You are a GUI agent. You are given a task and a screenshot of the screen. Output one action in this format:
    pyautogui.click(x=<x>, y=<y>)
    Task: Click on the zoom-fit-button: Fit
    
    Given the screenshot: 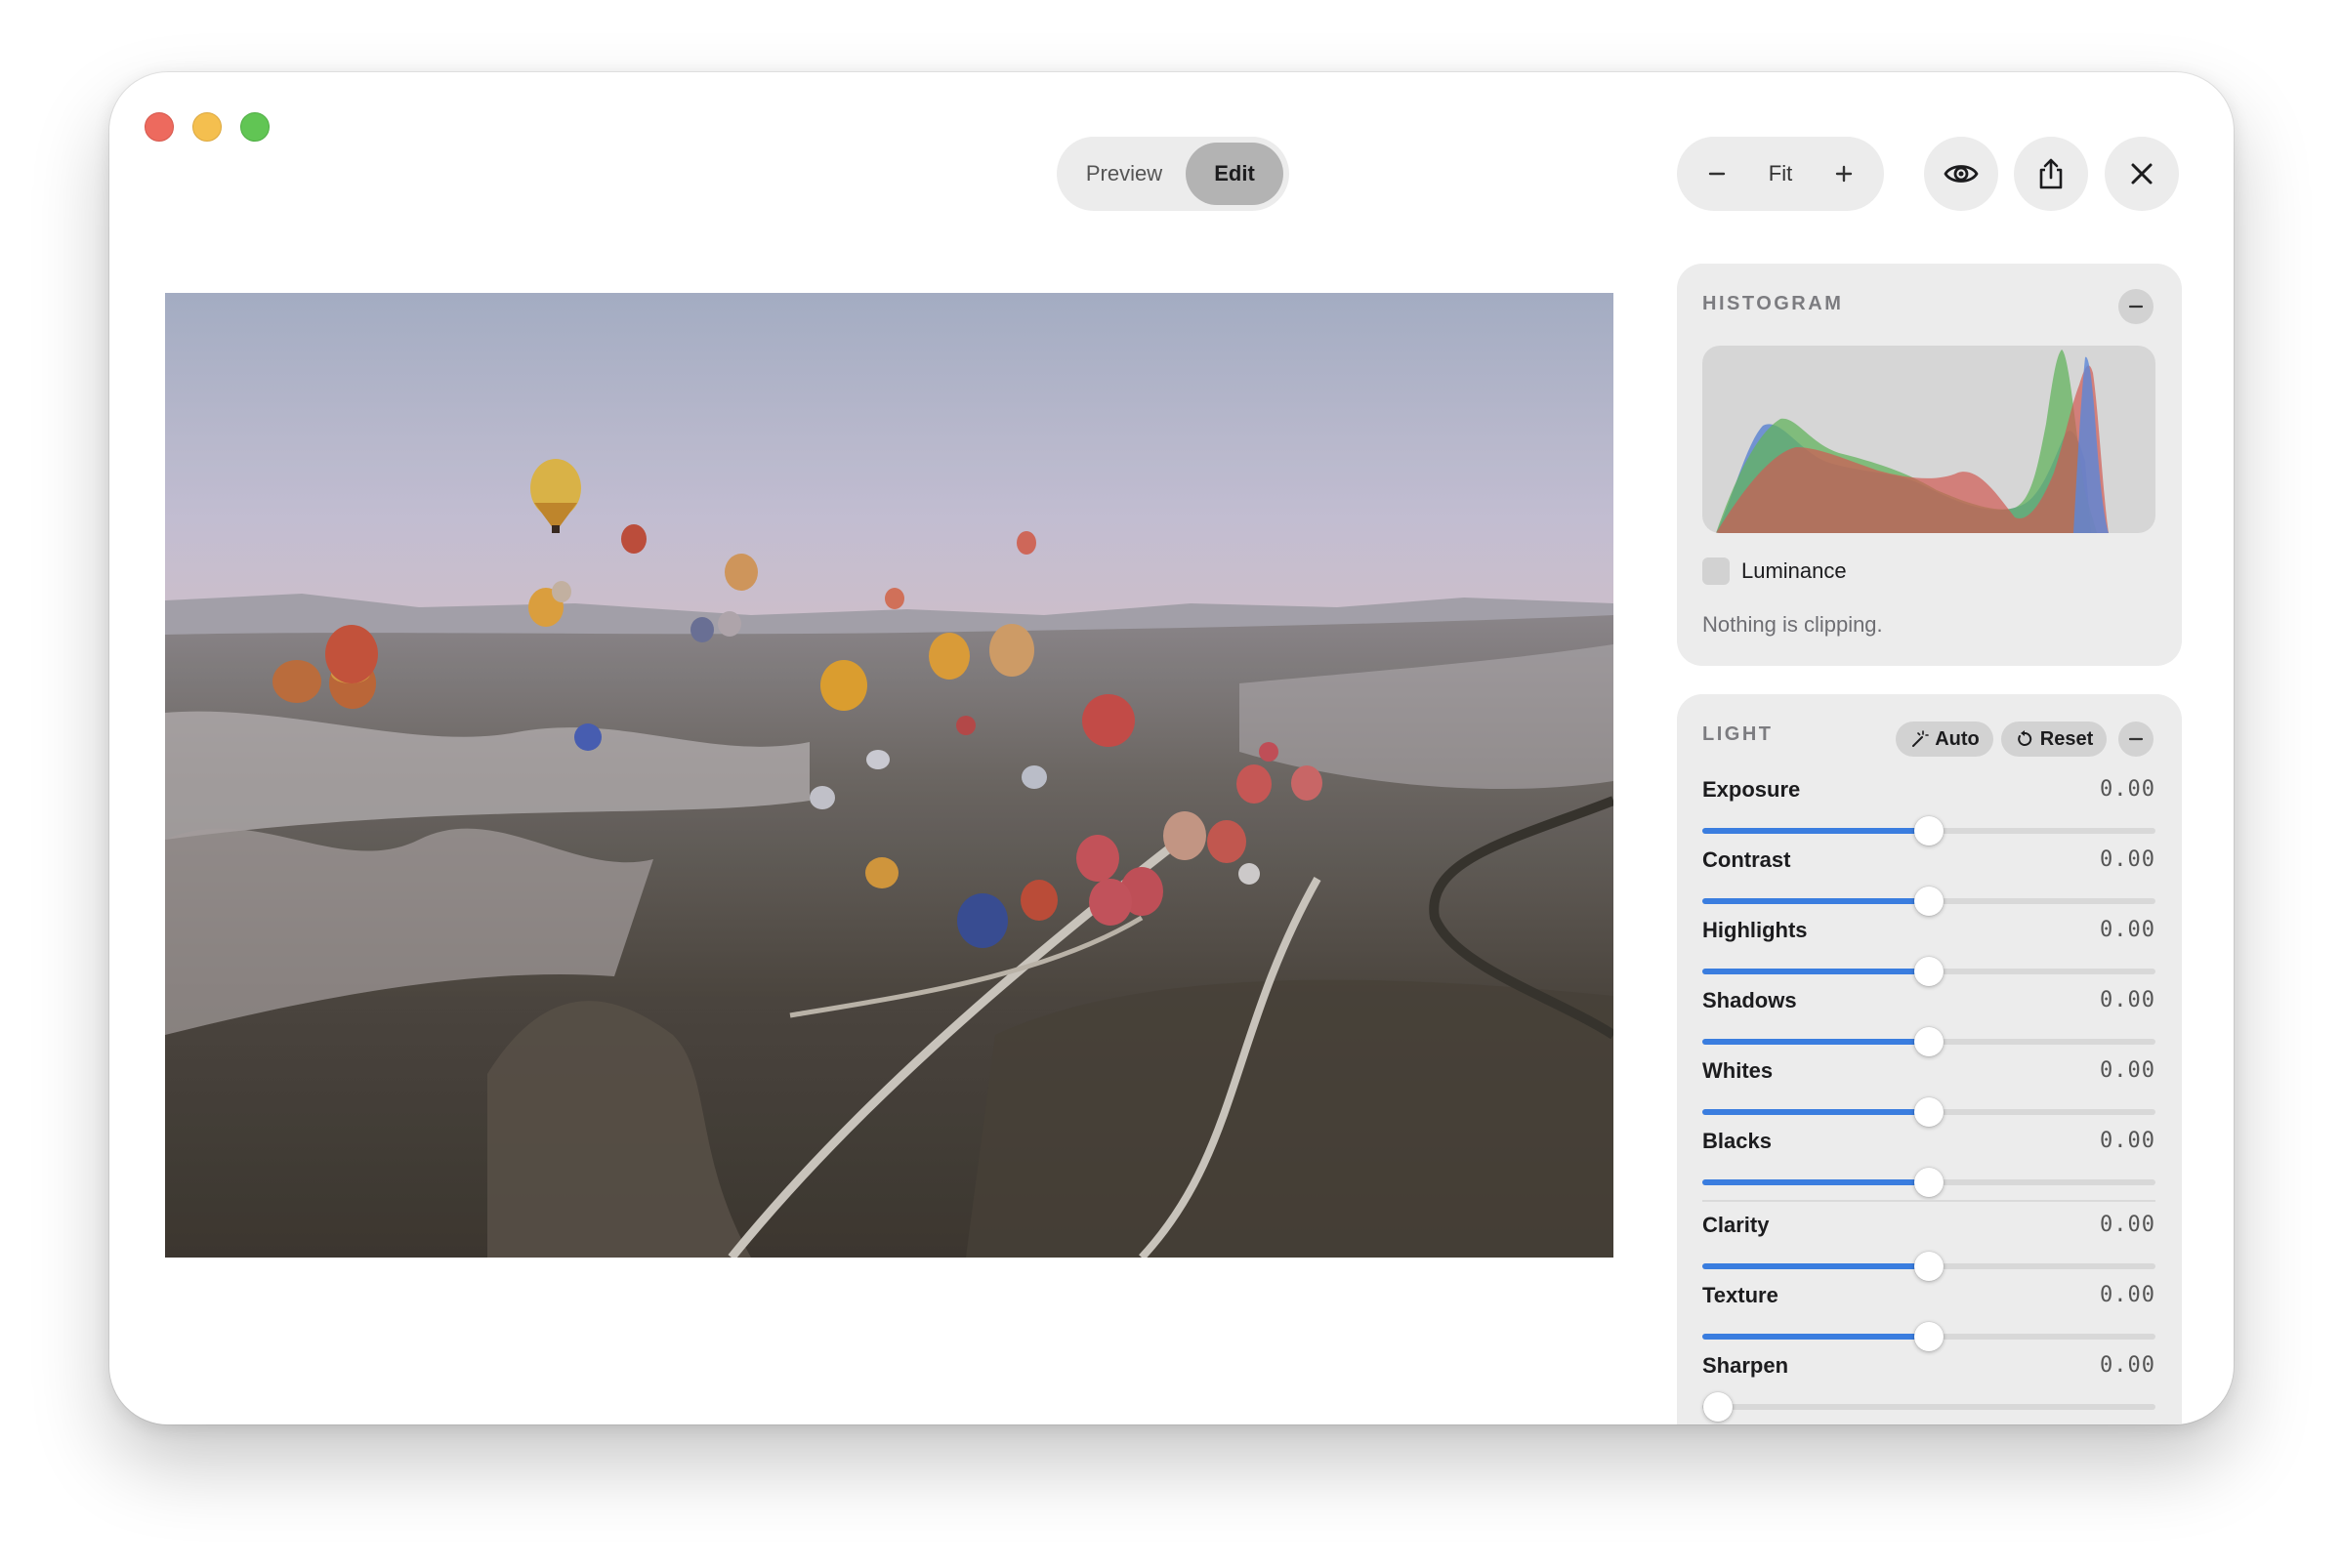 What is the action you would take?
    pyautogui.click(x=1780, y=174)
    